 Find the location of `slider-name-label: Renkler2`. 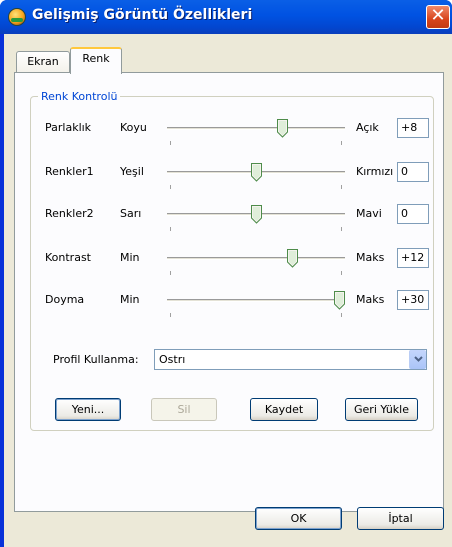

slider-name-label: Renkler2 is located at coordinates (69, 213).